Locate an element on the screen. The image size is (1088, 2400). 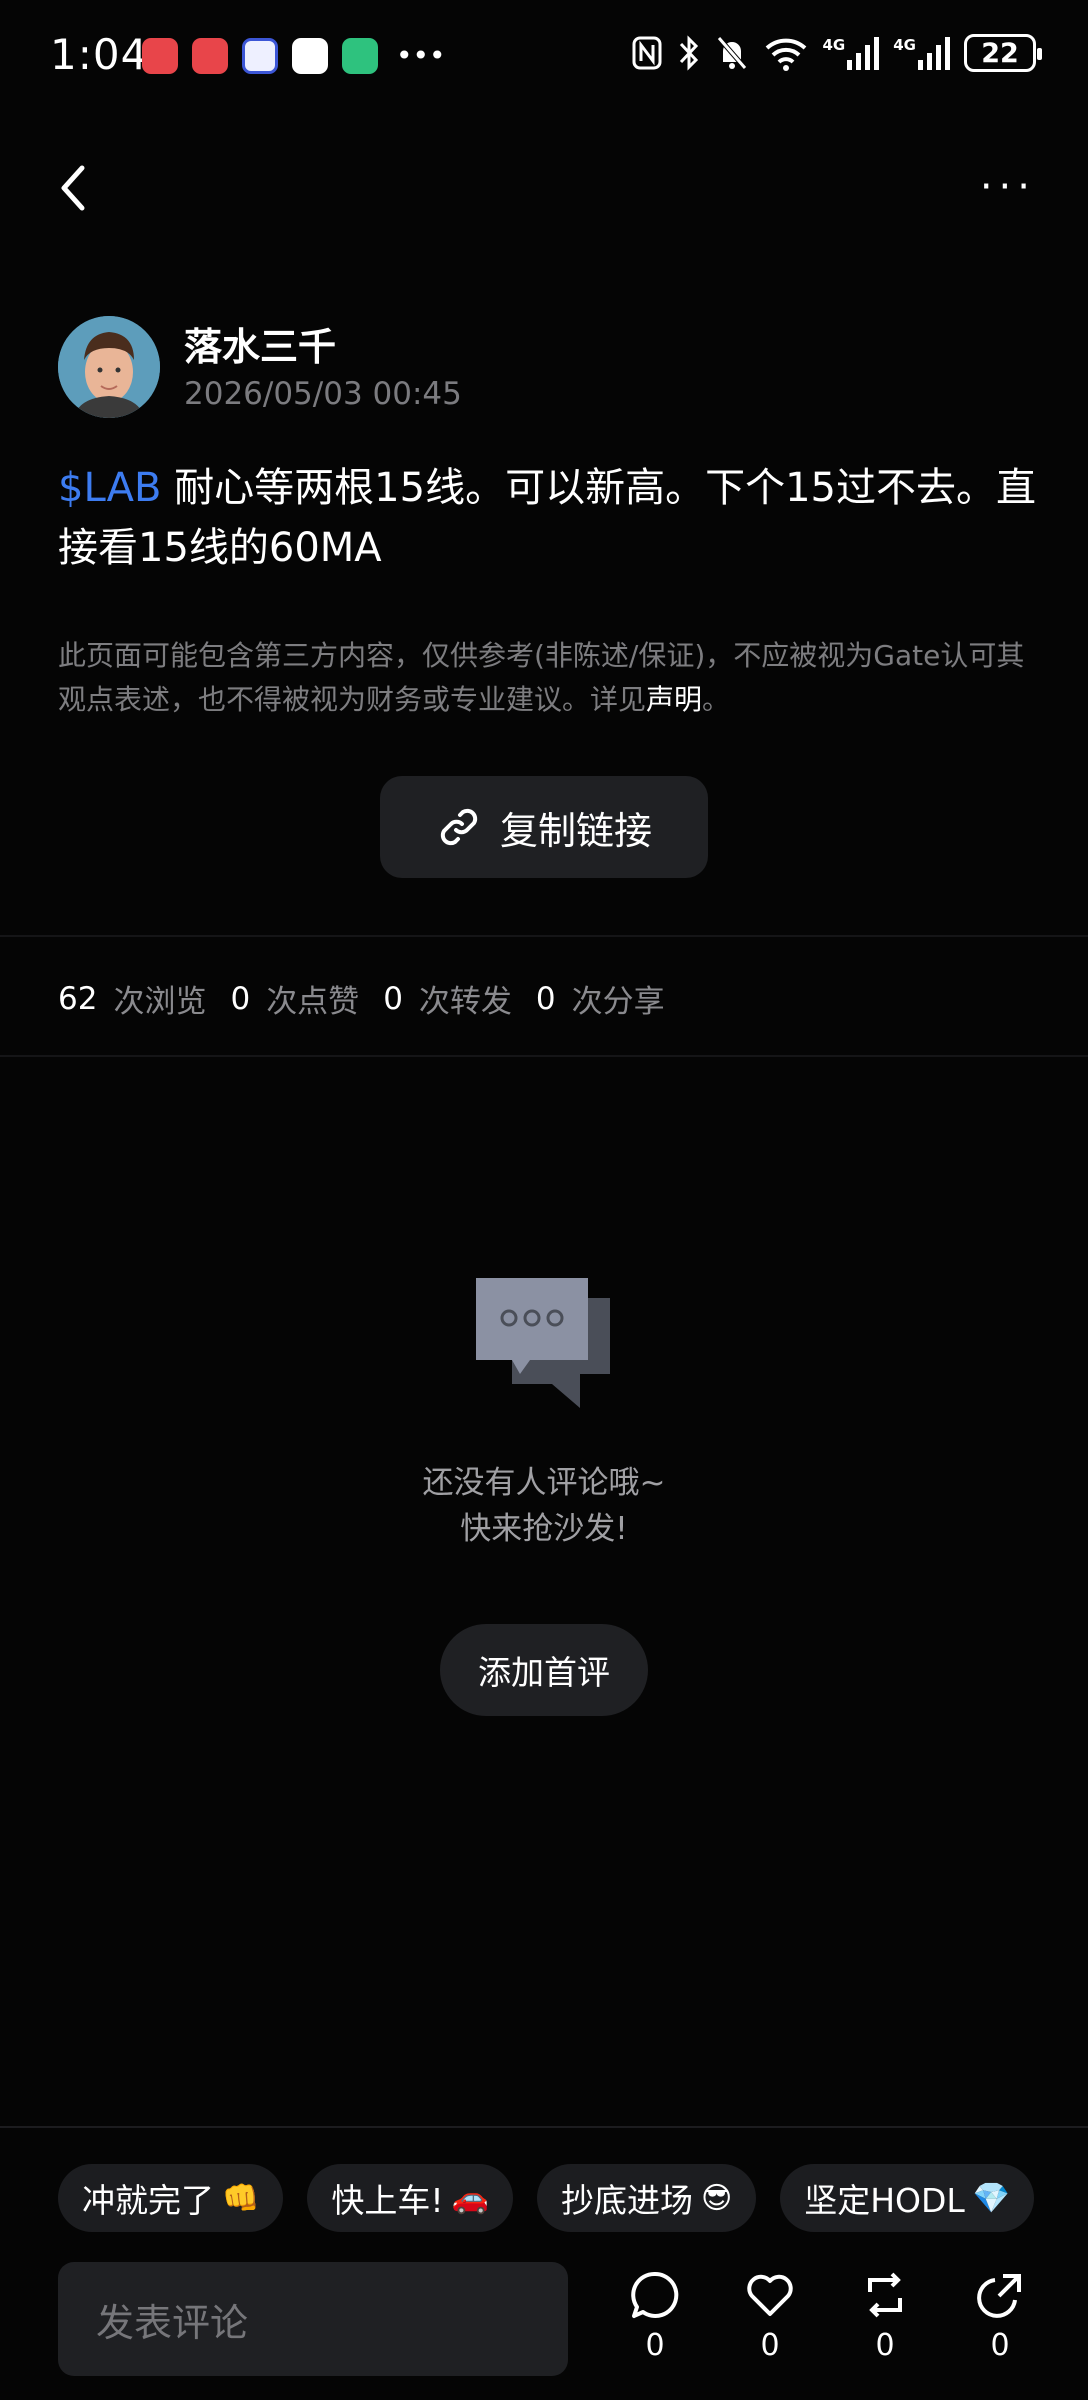
battery-icon: 22 is located at coordinates (1003, 53).